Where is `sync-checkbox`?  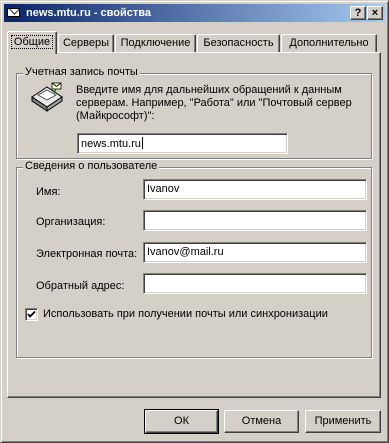
sync-checkbox is located at coordinates (31, 314).